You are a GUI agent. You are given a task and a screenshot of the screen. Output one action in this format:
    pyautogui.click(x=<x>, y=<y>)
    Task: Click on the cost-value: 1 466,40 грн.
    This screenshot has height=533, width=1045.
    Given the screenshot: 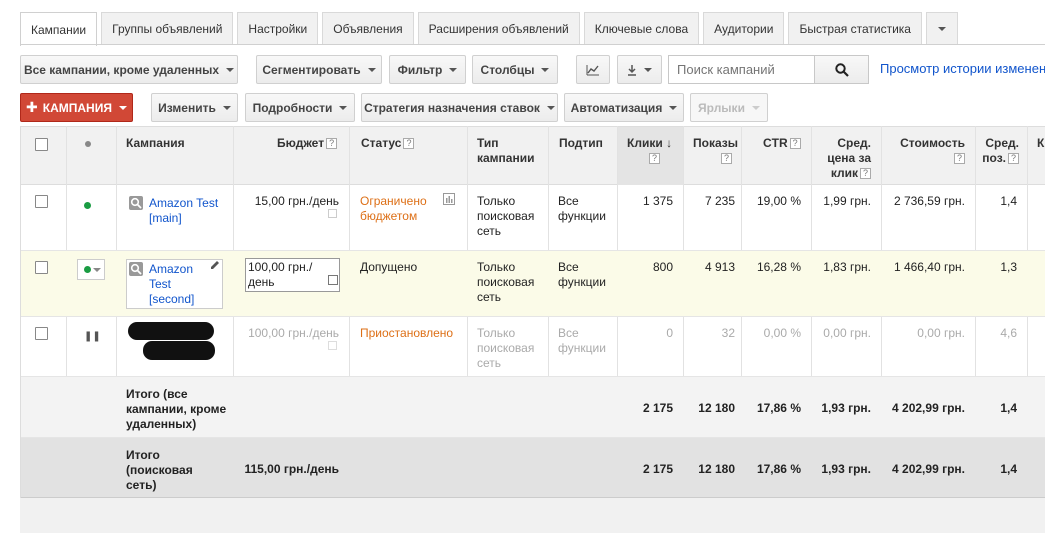 What is the action you would take?
    pyautogui.click(x=929, y=267)
    